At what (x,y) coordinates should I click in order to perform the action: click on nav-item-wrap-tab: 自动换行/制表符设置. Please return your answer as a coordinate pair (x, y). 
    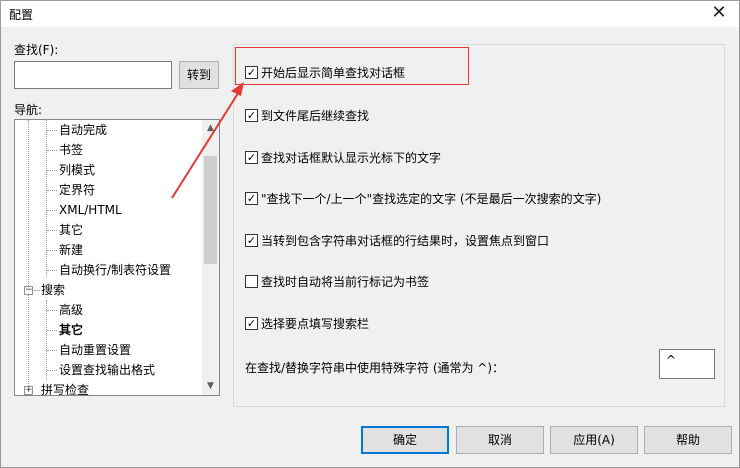
    Looking at the image, I should click on (115, 270).